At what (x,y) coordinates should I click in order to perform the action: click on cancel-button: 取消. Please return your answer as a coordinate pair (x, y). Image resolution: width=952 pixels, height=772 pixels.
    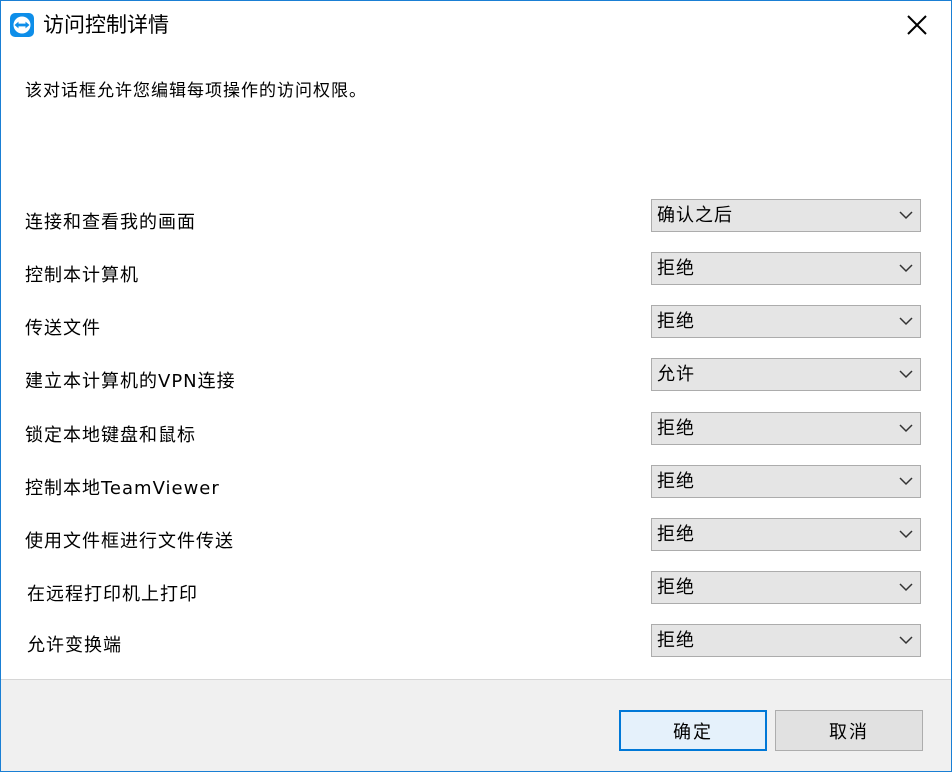
    Looking at the image, I should click on (849, 730).